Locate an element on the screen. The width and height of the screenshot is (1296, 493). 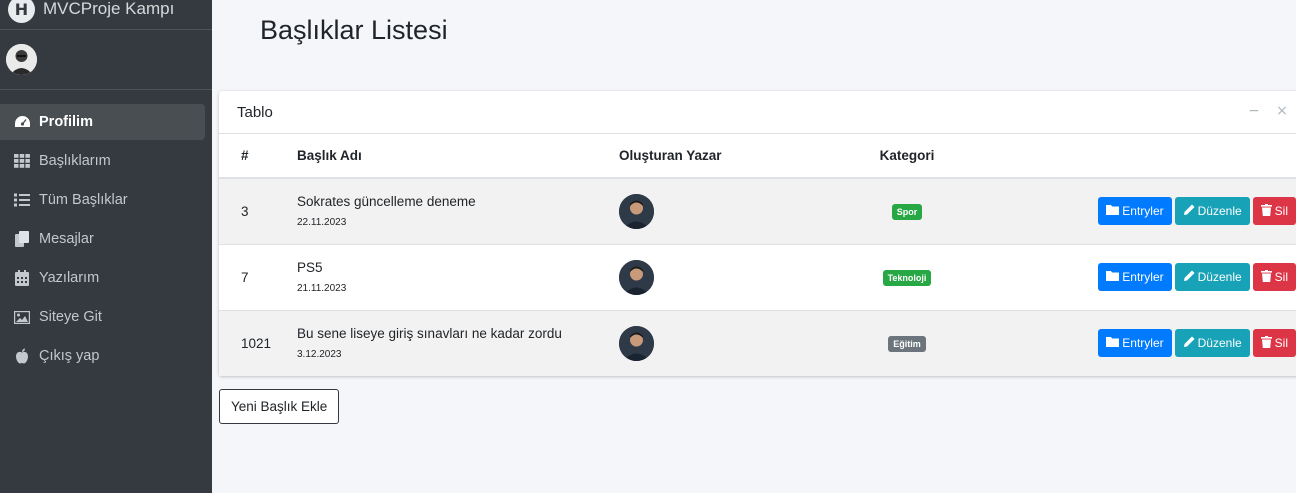
category-badge: Spor is located at coordinates (907, 211).